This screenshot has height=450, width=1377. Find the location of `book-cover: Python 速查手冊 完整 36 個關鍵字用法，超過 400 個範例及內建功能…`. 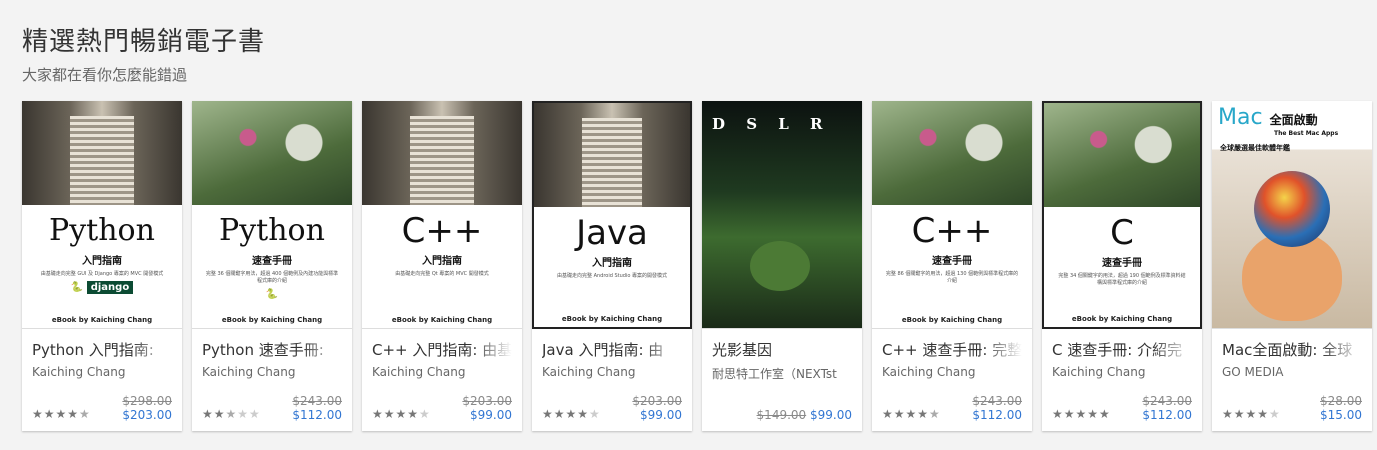

book-cover: Python 速查手冊 完整 36 個關鍵字用法，超過 400 個範例及內建功能… is located at coordinates (272, 215).